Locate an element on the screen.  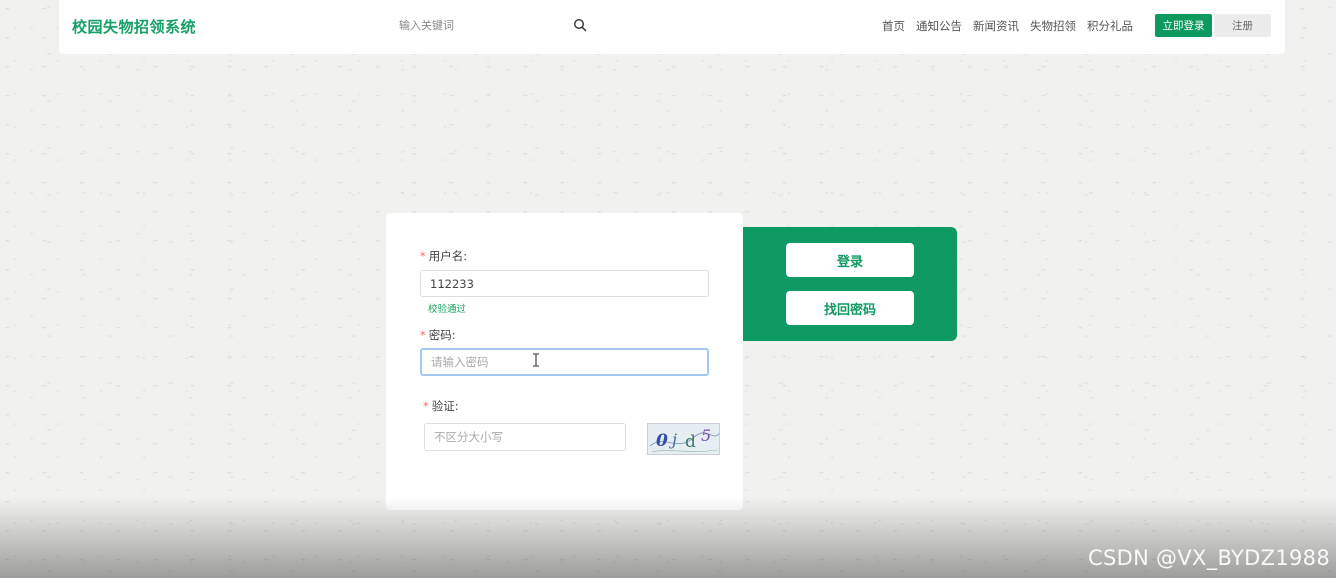
captcha-char: j is located at coordinates (673, 439).